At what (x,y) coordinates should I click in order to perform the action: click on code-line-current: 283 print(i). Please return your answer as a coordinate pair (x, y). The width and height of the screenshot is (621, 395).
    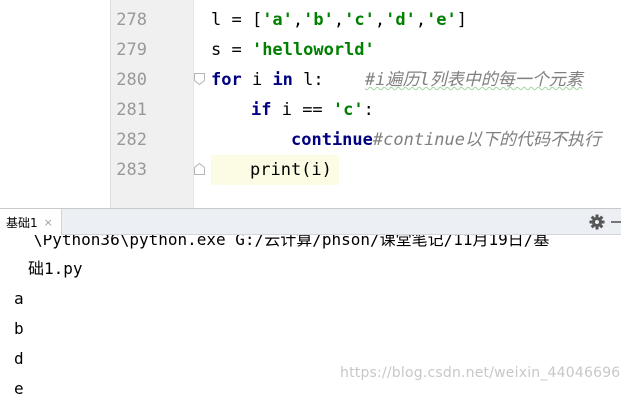
    Looking at the image, I should click on (310, 170).